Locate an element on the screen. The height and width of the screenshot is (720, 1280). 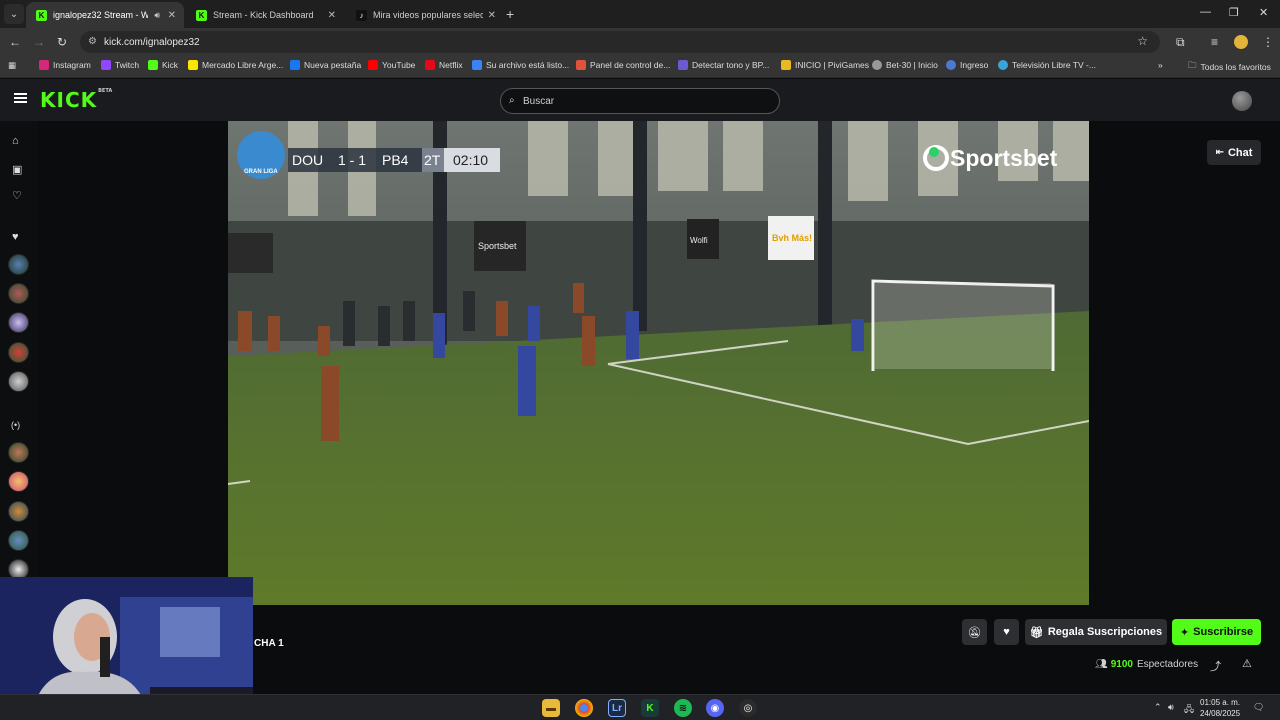
gift-label: Regala Suscripciones is located at coordinates (1105, 632).